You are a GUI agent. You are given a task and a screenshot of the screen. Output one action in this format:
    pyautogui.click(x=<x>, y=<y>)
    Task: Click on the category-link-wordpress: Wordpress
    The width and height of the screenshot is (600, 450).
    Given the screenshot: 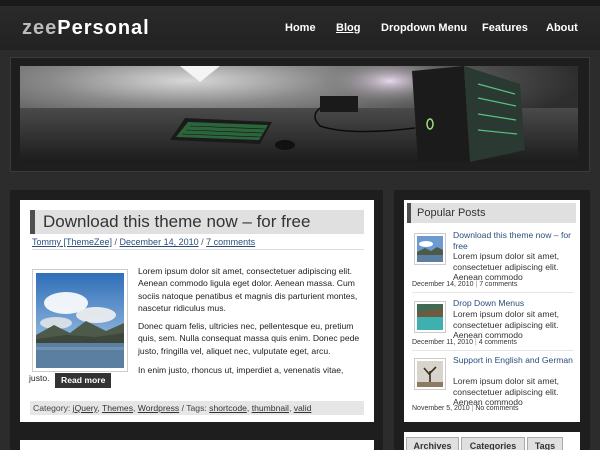 What is the action you would take?
    pyautogui.click(x=158, y=408)
    